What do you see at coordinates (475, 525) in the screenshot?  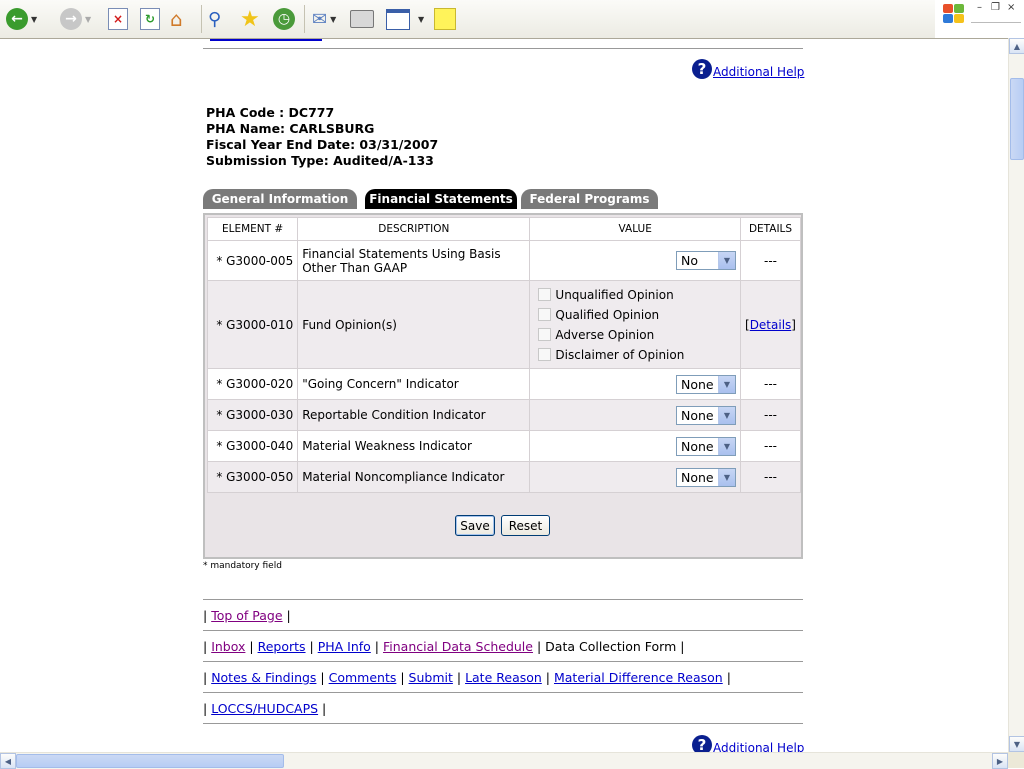 I see `save-button: Save` at bounding box center [475, 525].